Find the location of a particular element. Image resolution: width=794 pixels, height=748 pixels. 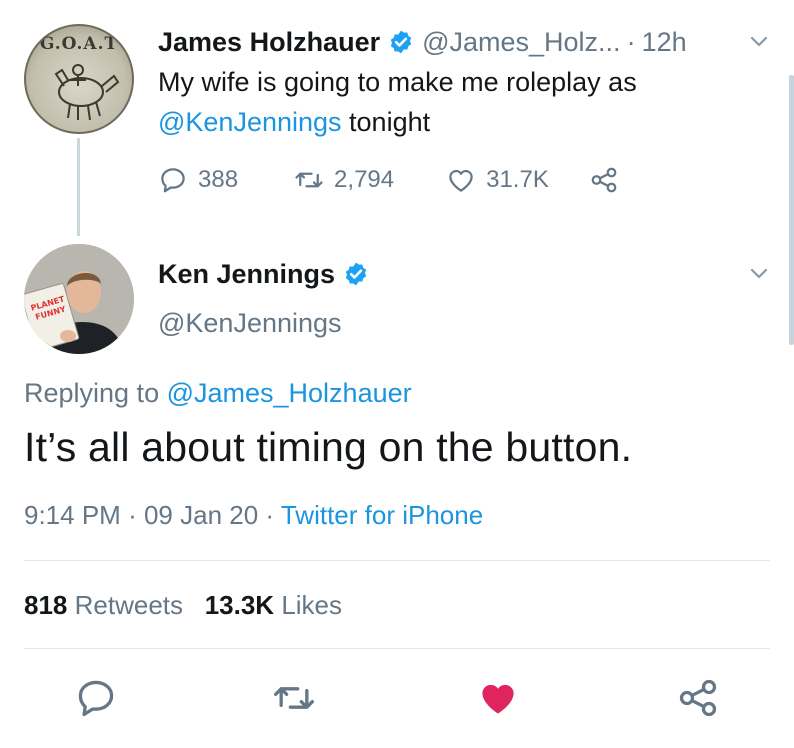

thread-connector-line is located at coordinates (78, 187).